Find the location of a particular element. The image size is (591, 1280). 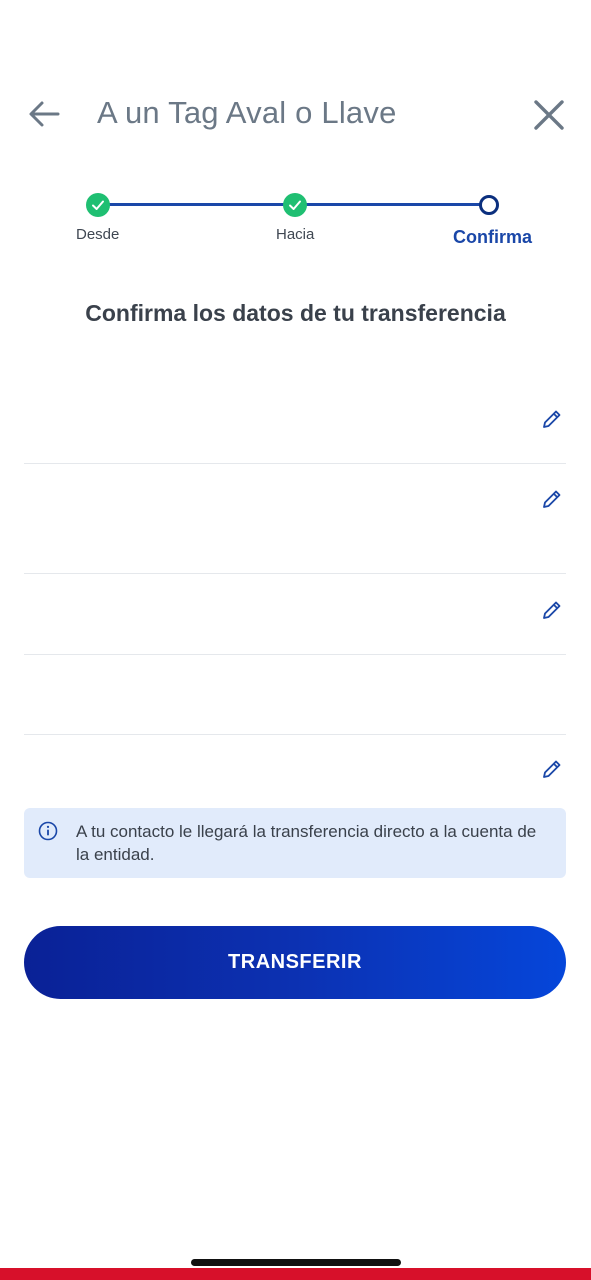

transfer-button: TRANSFERIR is located at coordinates (295, 962).